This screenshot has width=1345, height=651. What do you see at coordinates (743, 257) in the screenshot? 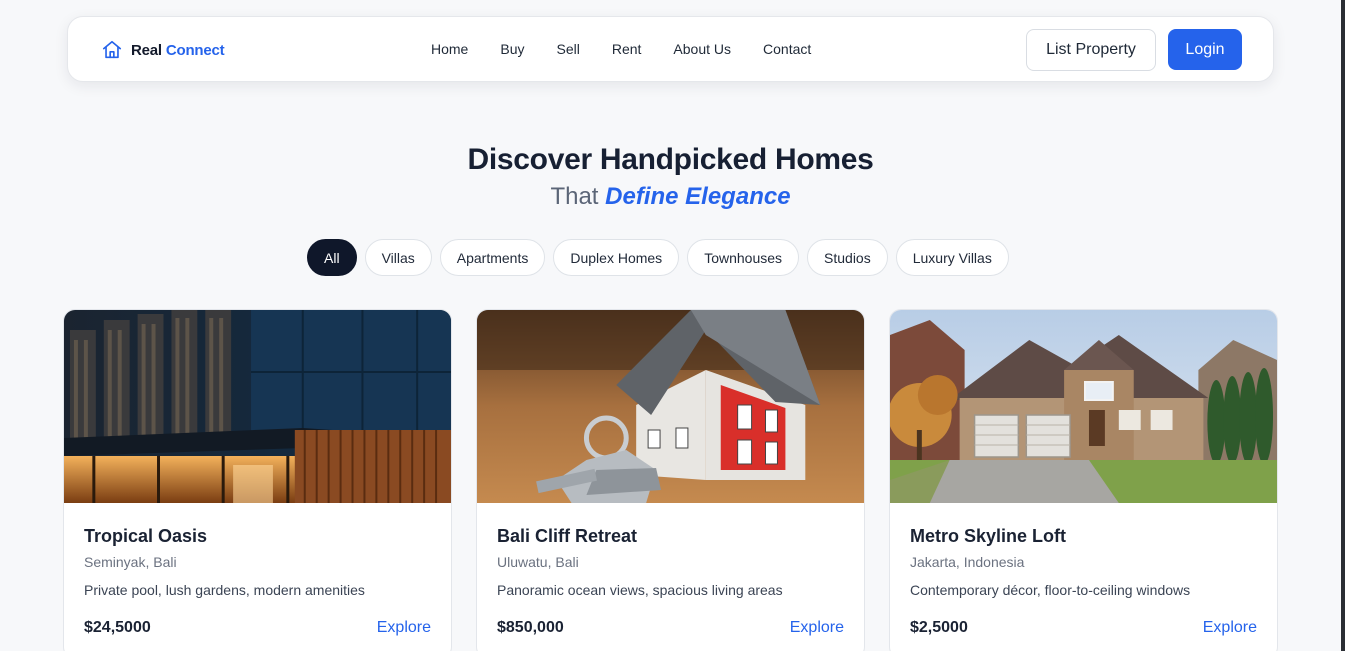
I see `filter-chip-townhouses: Townhouses` at bounding box center [743, 257].